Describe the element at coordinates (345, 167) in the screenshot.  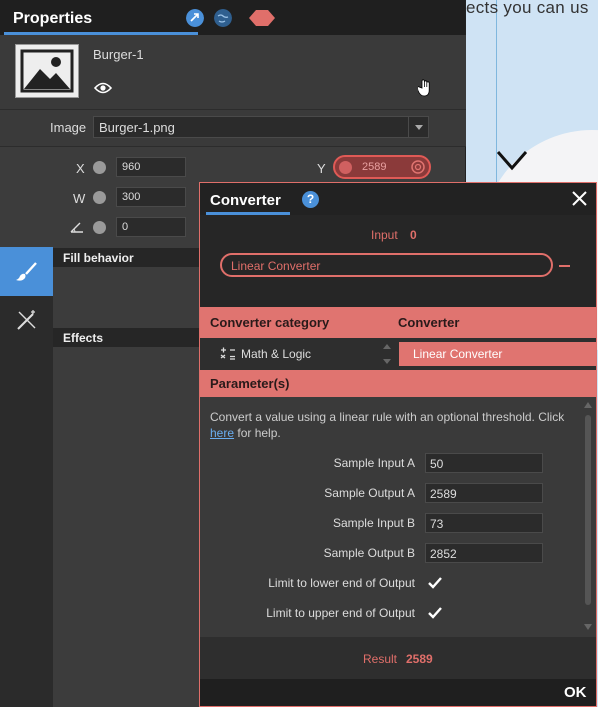
I see `y-link-dot` at that location.